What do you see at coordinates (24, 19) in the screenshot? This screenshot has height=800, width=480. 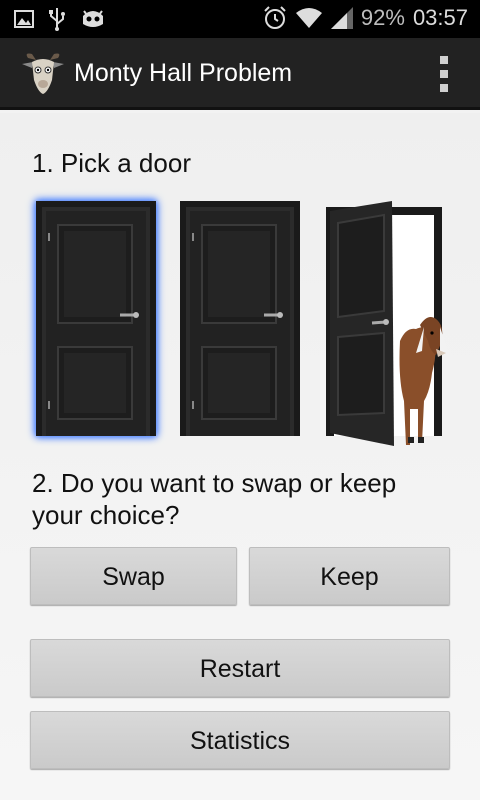 I see `image-icon` at bounding box center [24, 19].